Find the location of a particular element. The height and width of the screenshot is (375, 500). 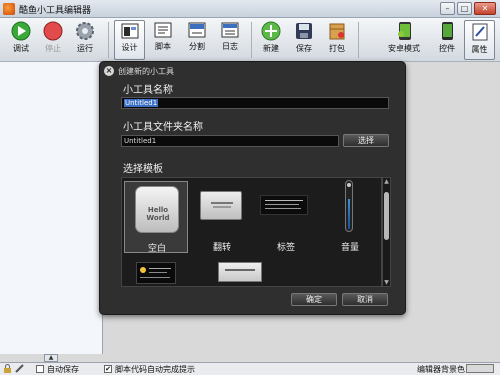

gear-icon is located at coordinates (85, 31).